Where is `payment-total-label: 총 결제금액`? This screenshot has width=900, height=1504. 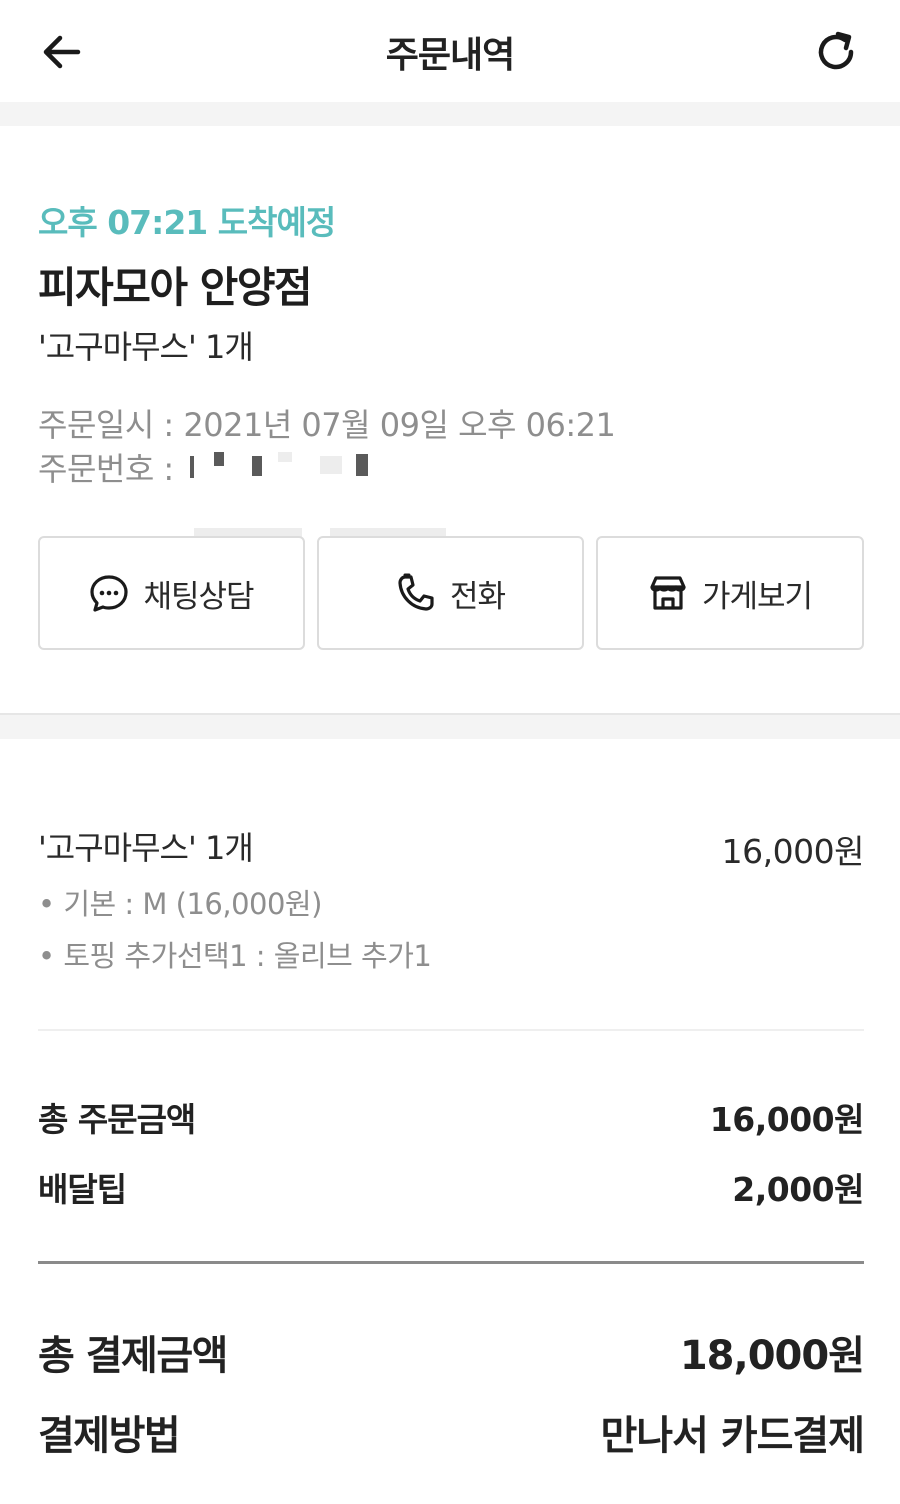
payment-total-label: 총 결제금액 is located at coordinates (133, 1356).